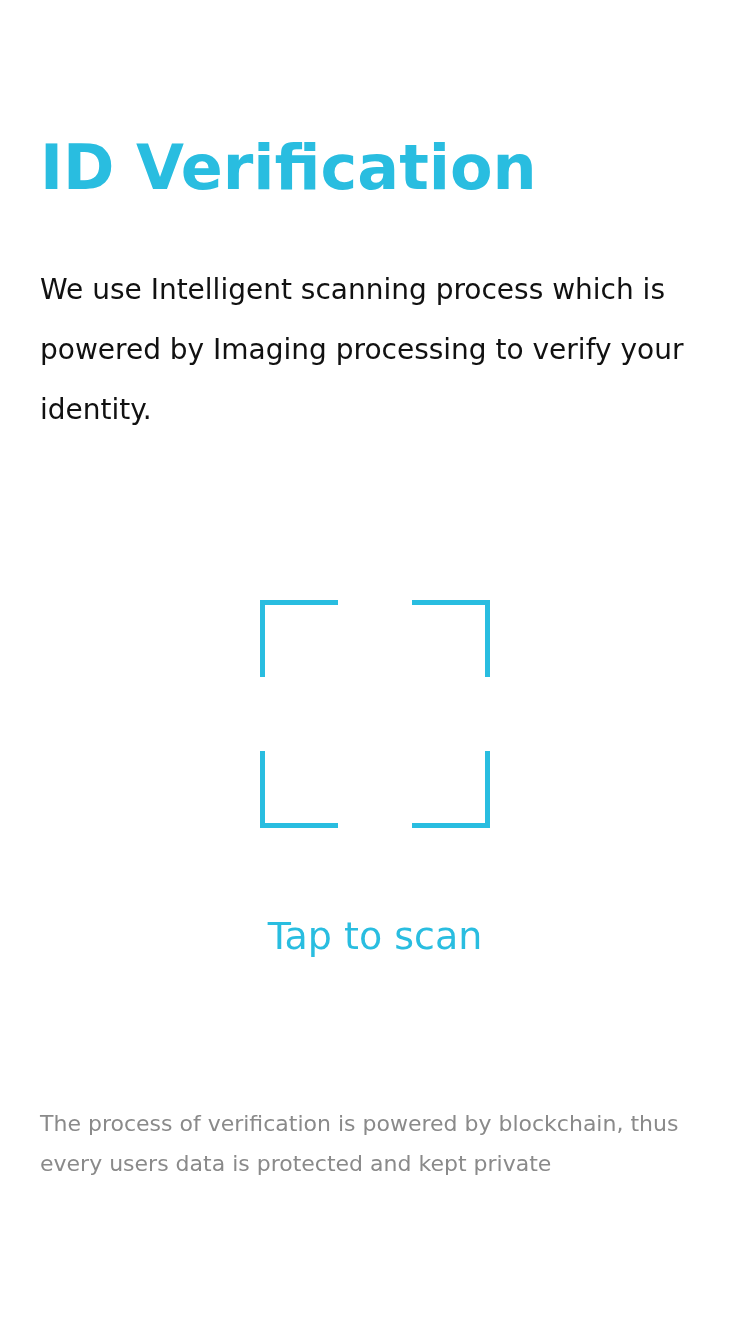  I want to click on tap-to-scan-button: Tap to scan, so click(375, 936).